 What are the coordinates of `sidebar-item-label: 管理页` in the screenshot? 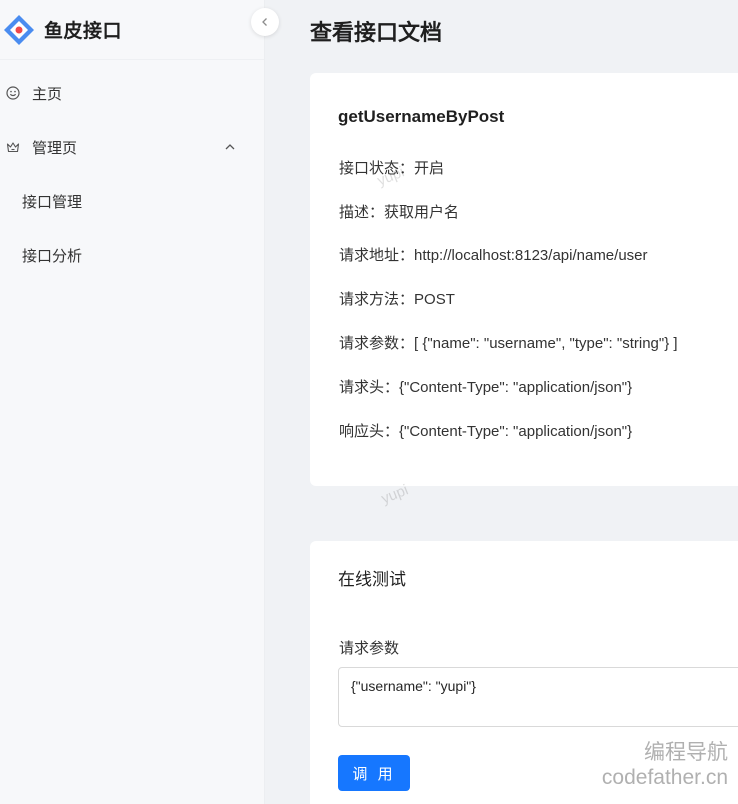 It's located at (55, 148).